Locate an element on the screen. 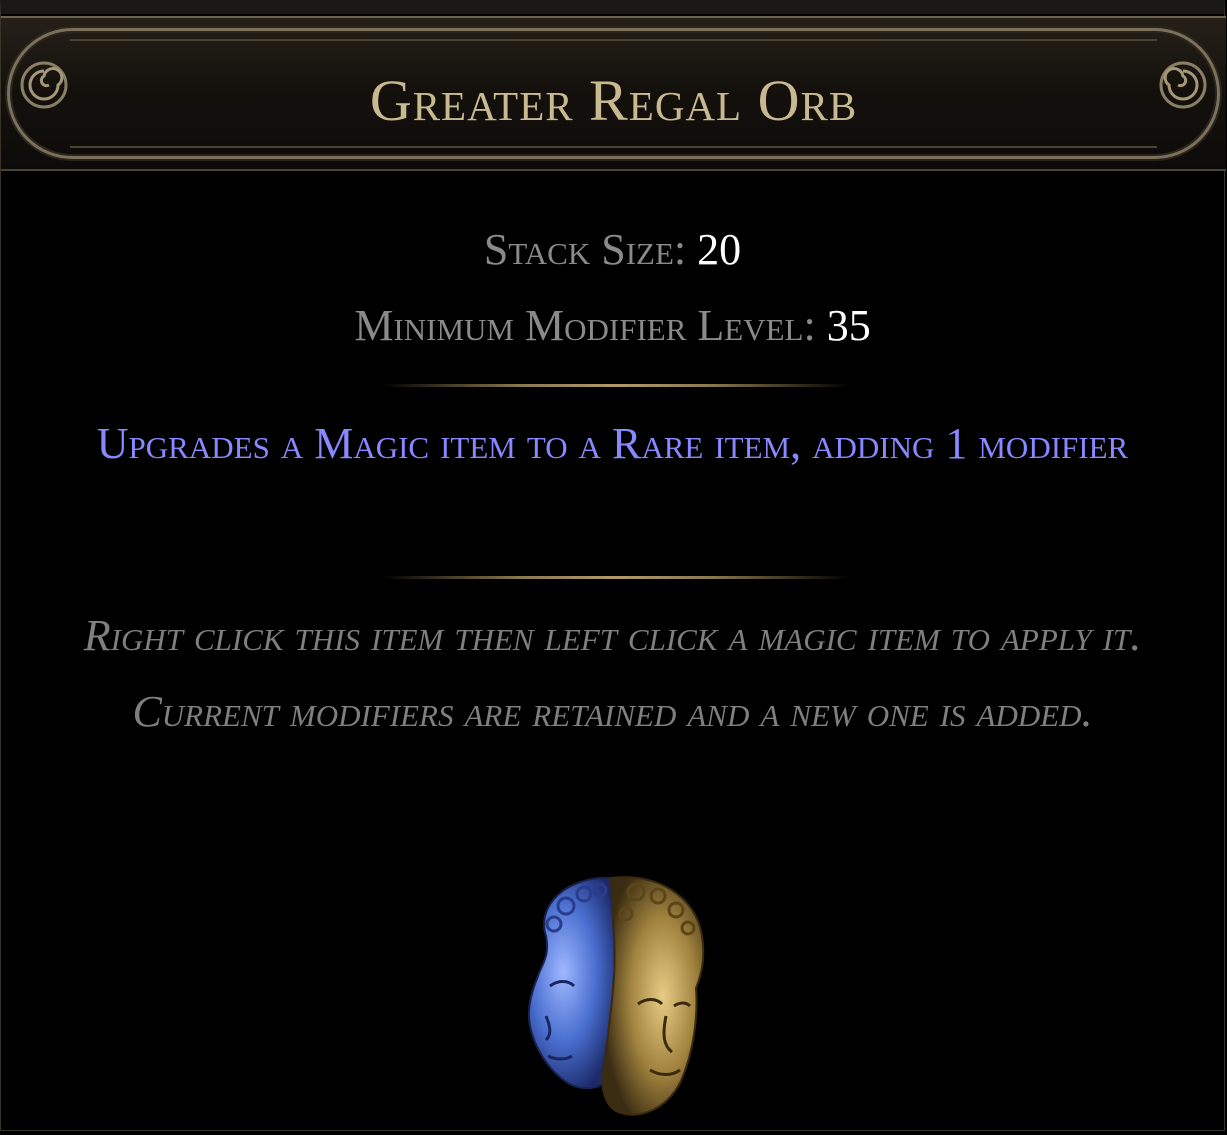  regal-orb-two-faced-head-icon is located at coordinates (616, 996).